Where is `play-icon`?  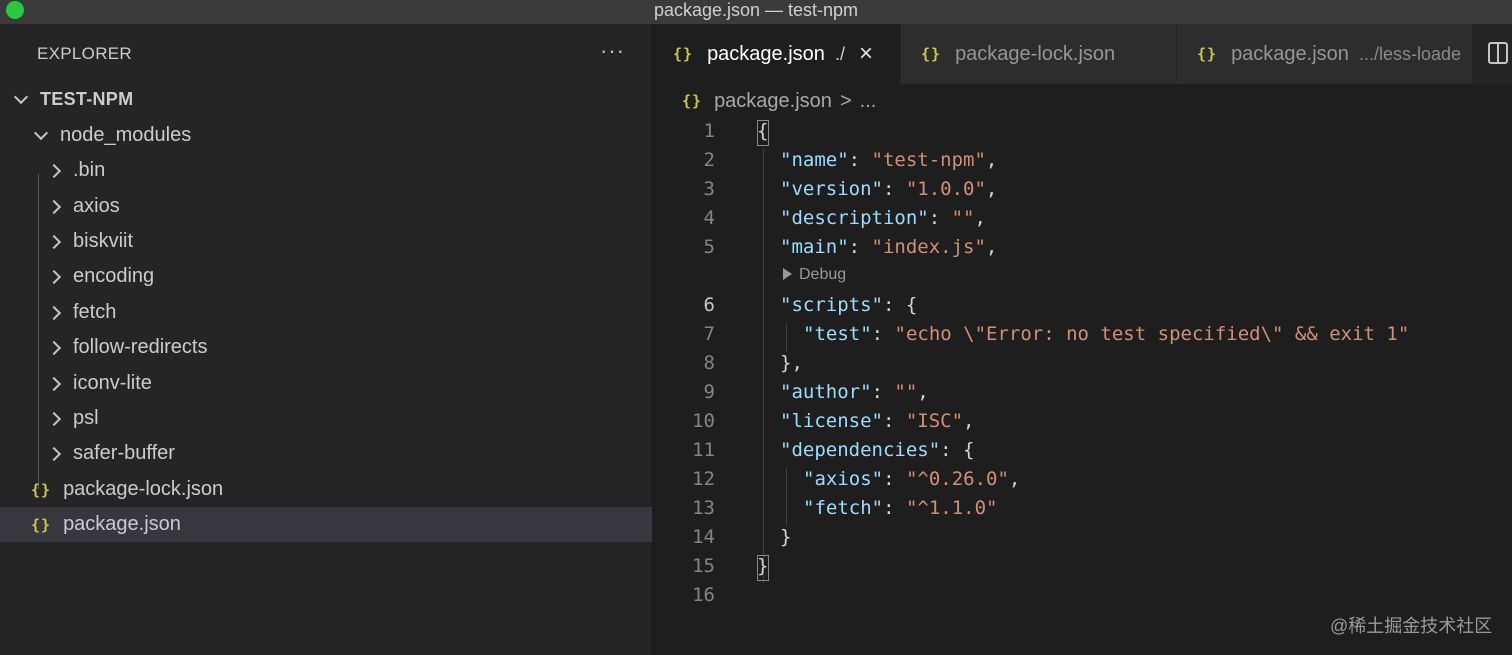 play-icon is located at coordinates (787, 274).